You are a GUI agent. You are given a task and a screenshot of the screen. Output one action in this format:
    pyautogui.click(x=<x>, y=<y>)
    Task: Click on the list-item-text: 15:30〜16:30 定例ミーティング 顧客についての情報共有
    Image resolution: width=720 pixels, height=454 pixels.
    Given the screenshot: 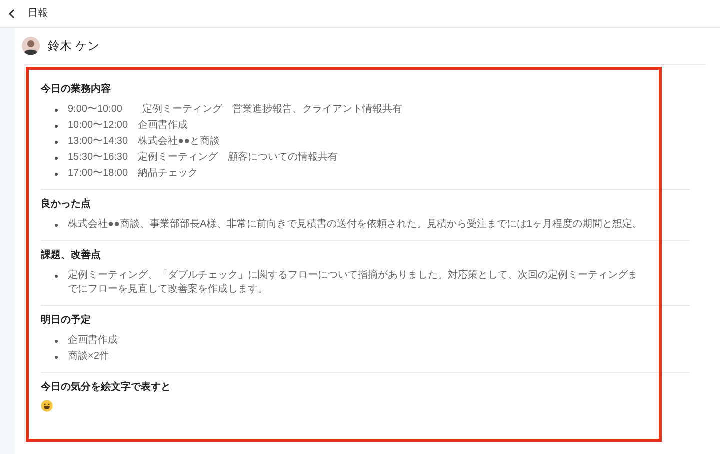 What is the action you would take?
    pyautogui.click(x=203, y=158)
    